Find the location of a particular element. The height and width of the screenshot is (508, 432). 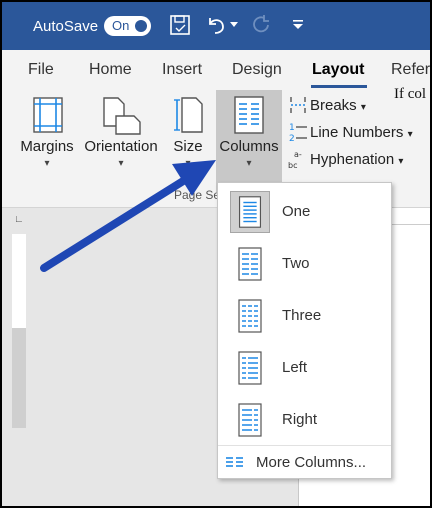

columns-option-left: Left is located at coordinates (304, 367).